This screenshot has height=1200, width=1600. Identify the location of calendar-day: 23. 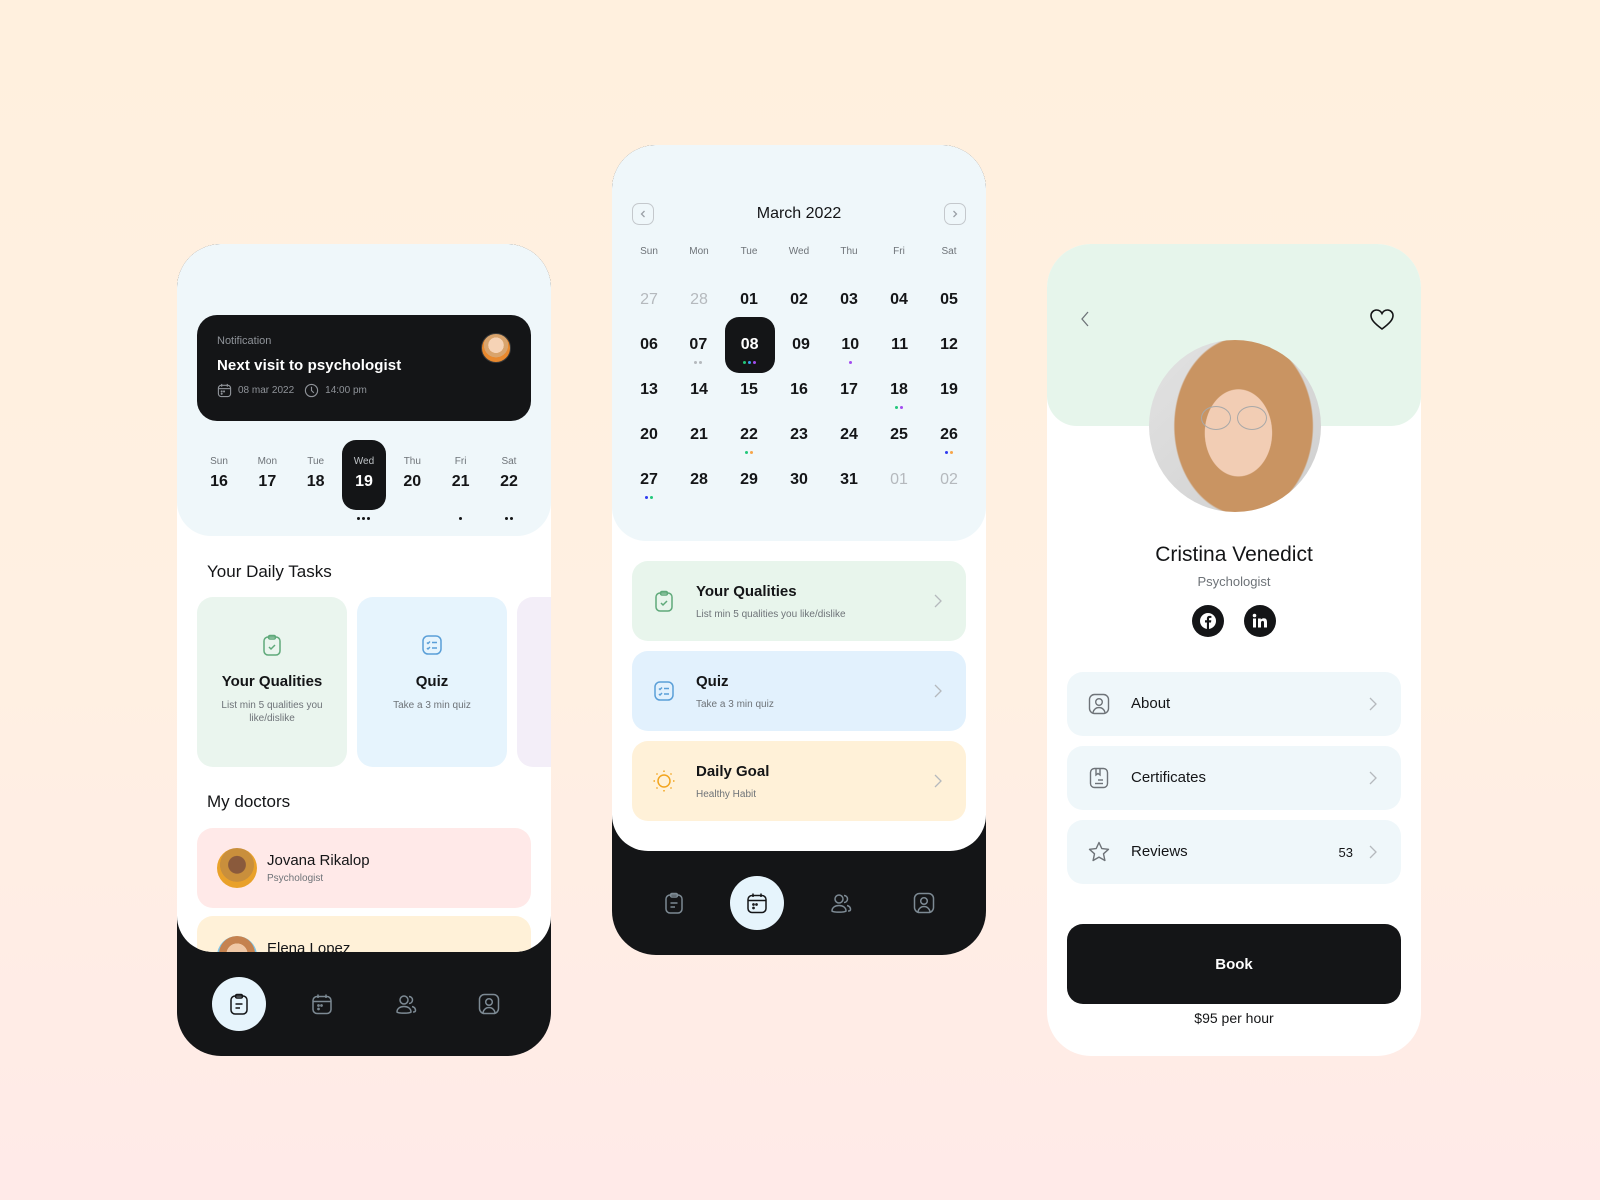
(799, 435).